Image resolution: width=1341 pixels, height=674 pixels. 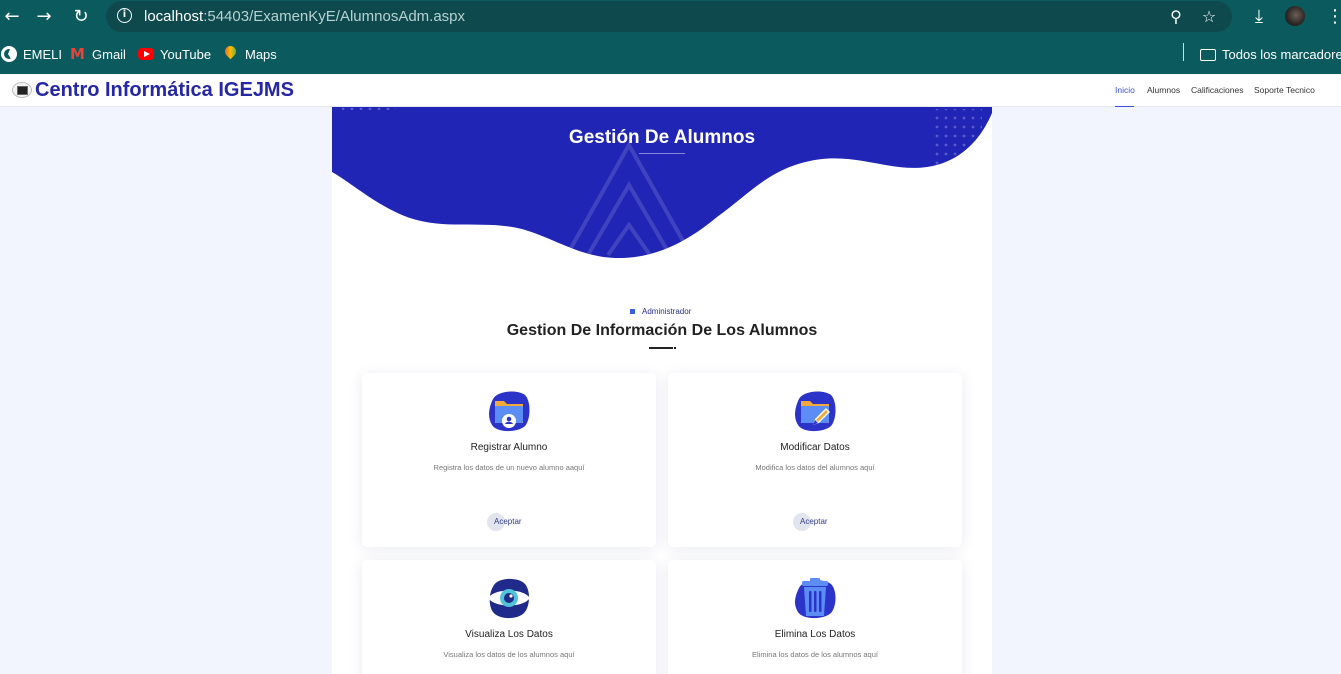 I want to click on register-folder-icon, so click(x=509, y=411).